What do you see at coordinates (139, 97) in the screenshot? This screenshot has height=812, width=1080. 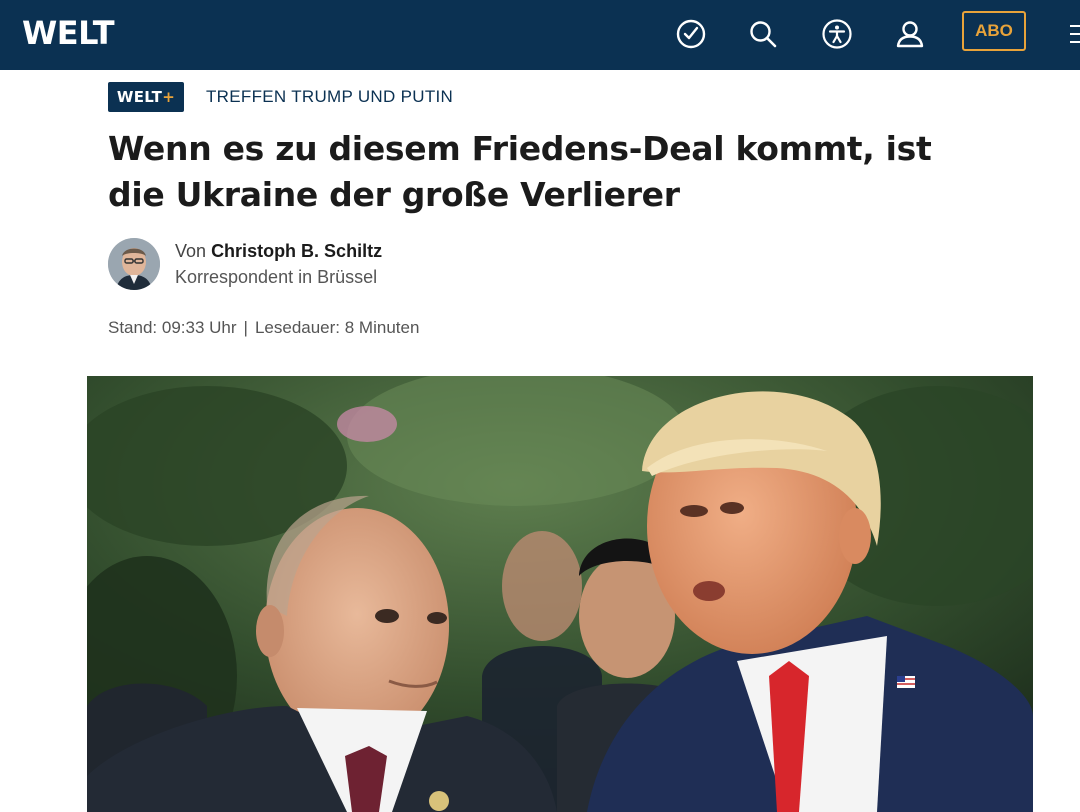 I see `welt-plus-badge-text: WELT` at bounding box center [139, 97].